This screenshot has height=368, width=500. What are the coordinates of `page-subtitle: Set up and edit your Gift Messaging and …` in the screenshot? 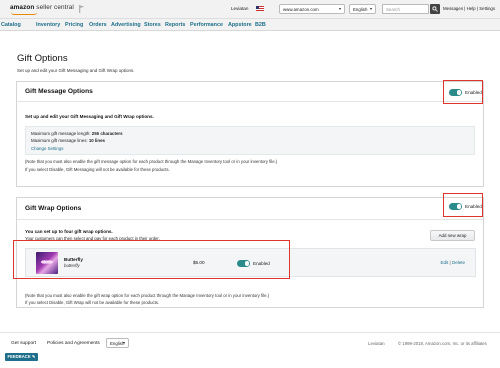 It's located at (76, 70).